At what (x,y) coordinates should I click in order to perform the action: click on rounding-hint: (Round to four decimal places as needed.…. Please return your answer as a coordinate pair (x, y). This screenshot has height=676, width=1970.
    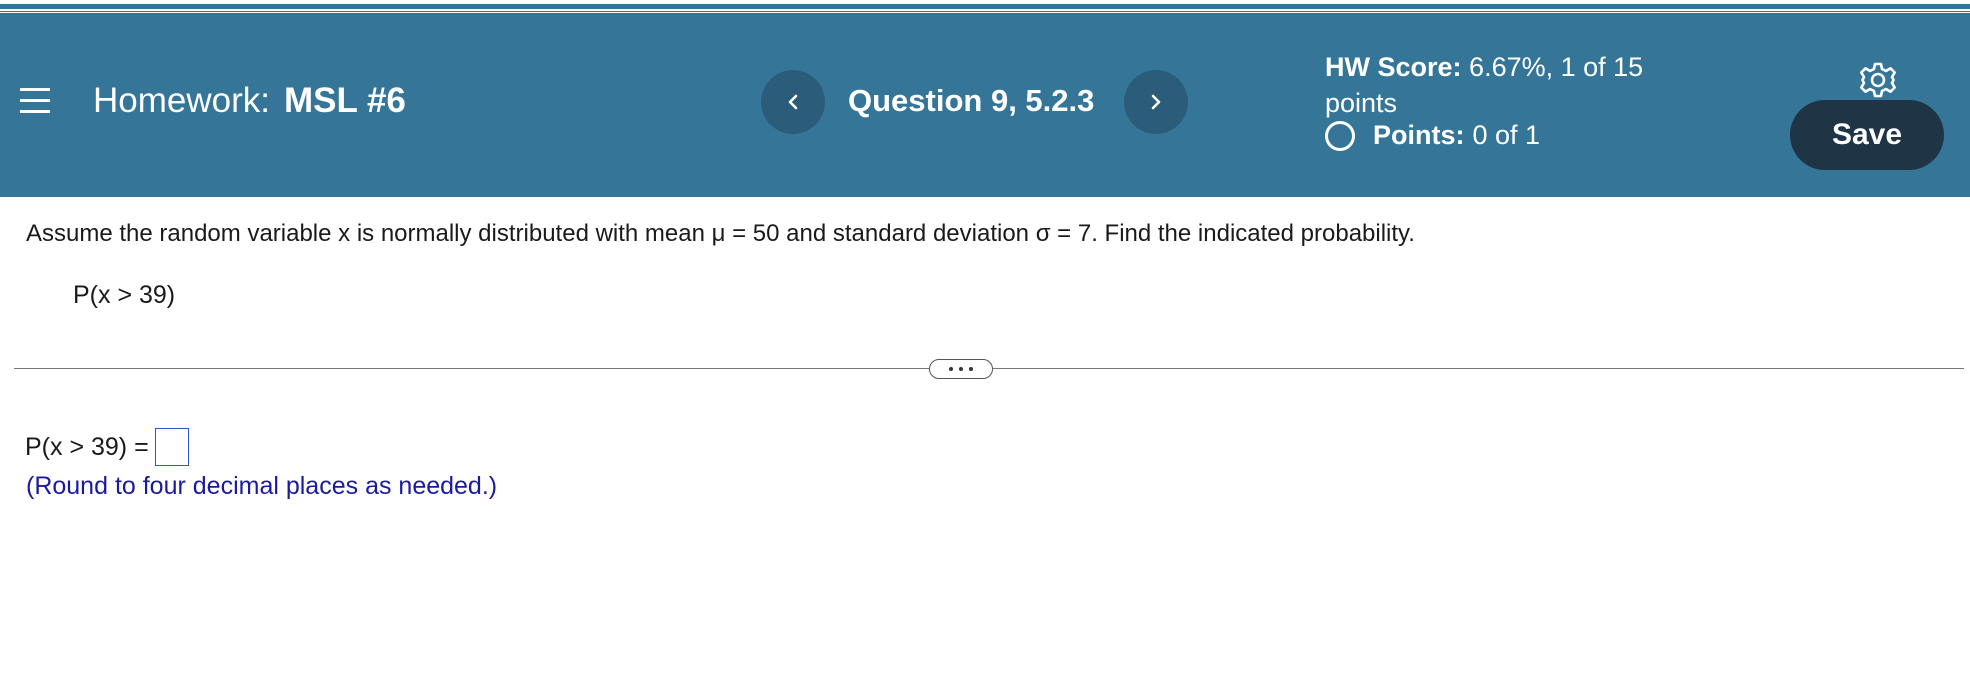
    Looking at the image, I should click on (262, 486).